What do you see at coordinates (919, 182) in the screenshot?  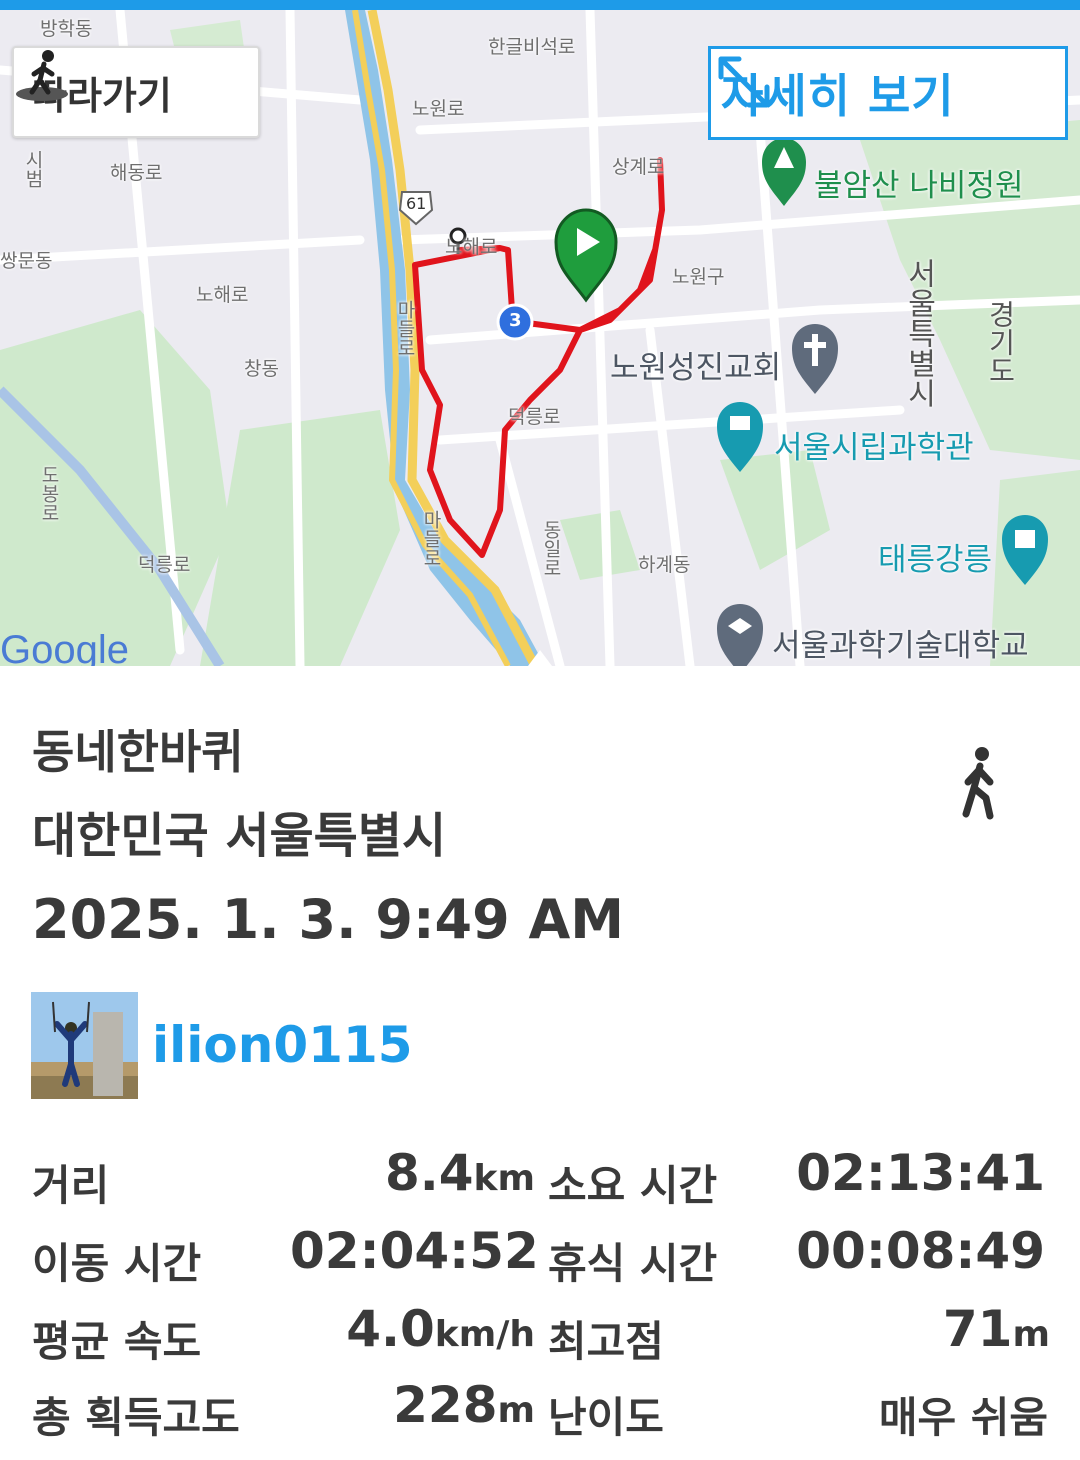 I see `poi-butterfly-garden: 불암산 나비정원` at bounding box center [919, 182].